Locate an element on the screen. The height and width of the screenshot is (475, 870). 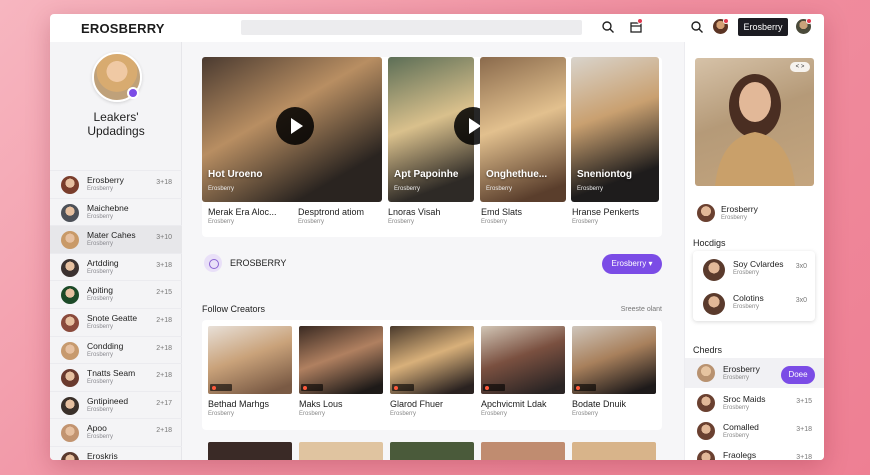
creator-grid-row2 is located at coordinates (432, 450).